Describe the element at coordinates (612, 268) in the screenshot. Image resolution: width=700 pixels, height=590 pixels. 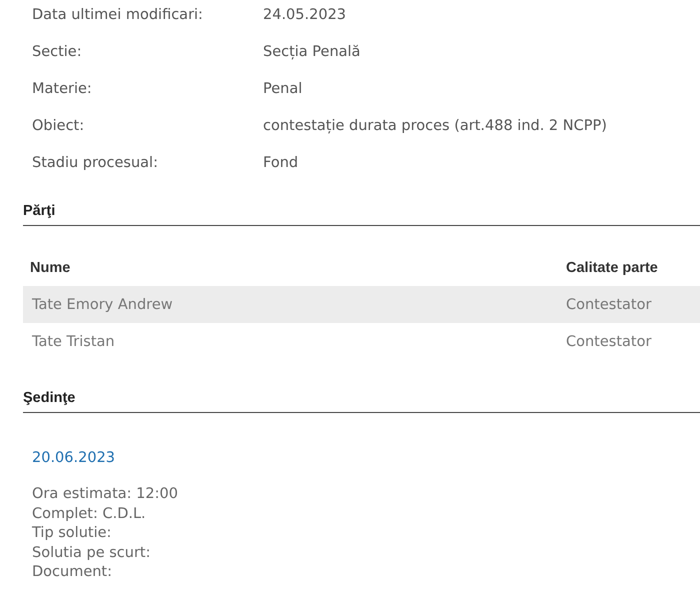
I see `column-header: Calitate parte` at that location.